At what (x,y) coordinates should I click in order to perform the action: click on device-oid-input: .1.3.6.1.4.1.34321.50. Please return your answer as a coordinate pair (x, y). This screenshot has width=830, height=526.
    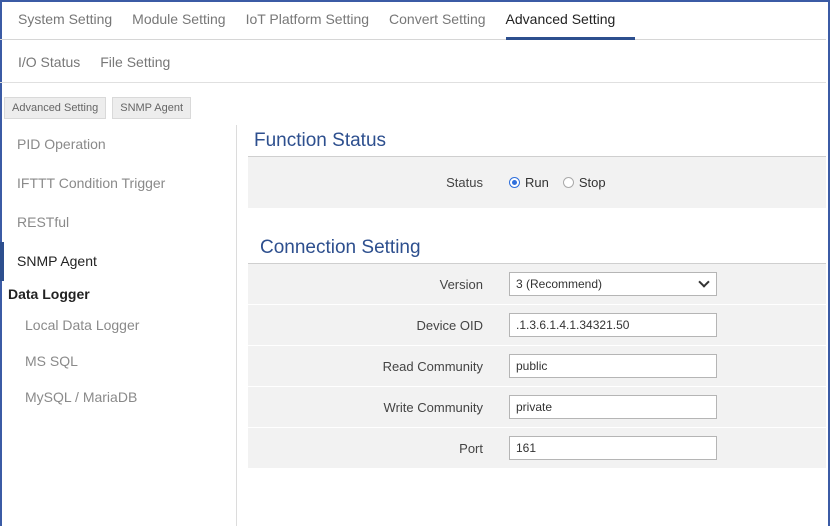
    Looking at the image, I should click on (613, 325).